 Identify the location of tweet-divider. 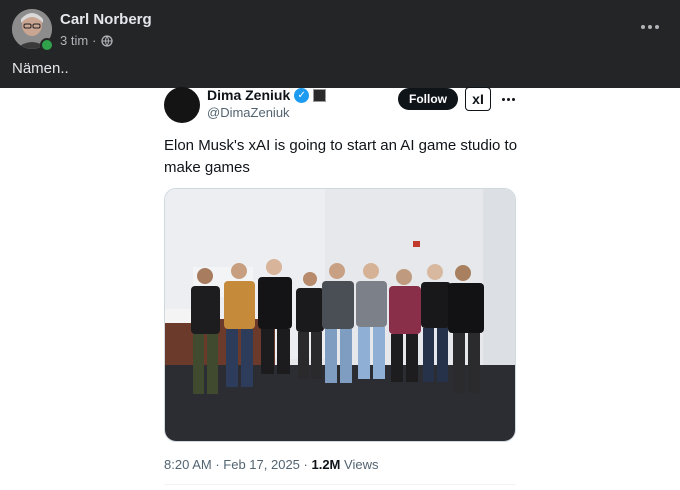
(340, 484).